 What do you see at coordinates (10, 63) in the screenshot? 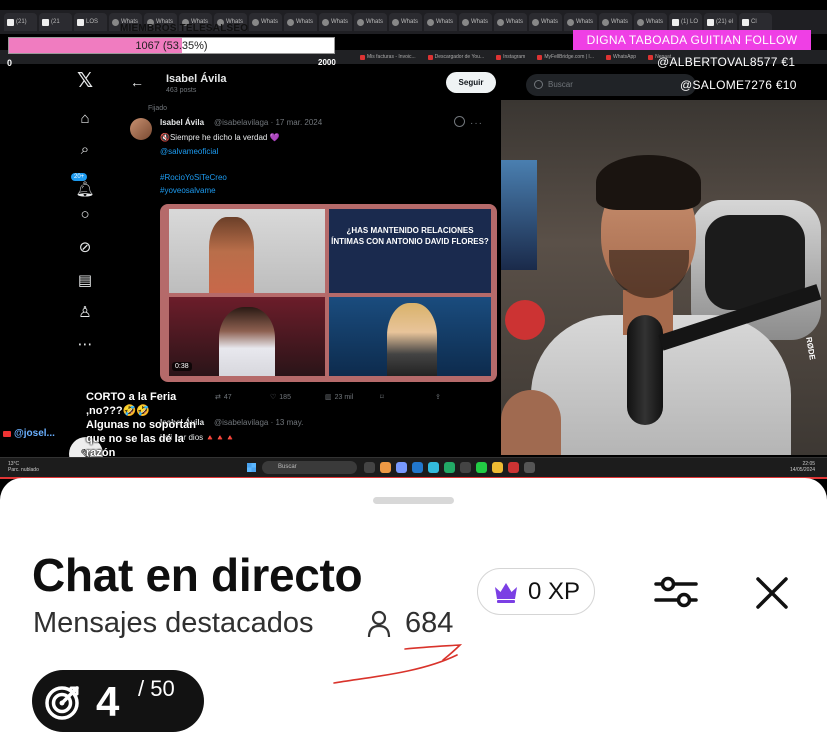
I see `goal-min: 0` at bounding box center [10, 63].